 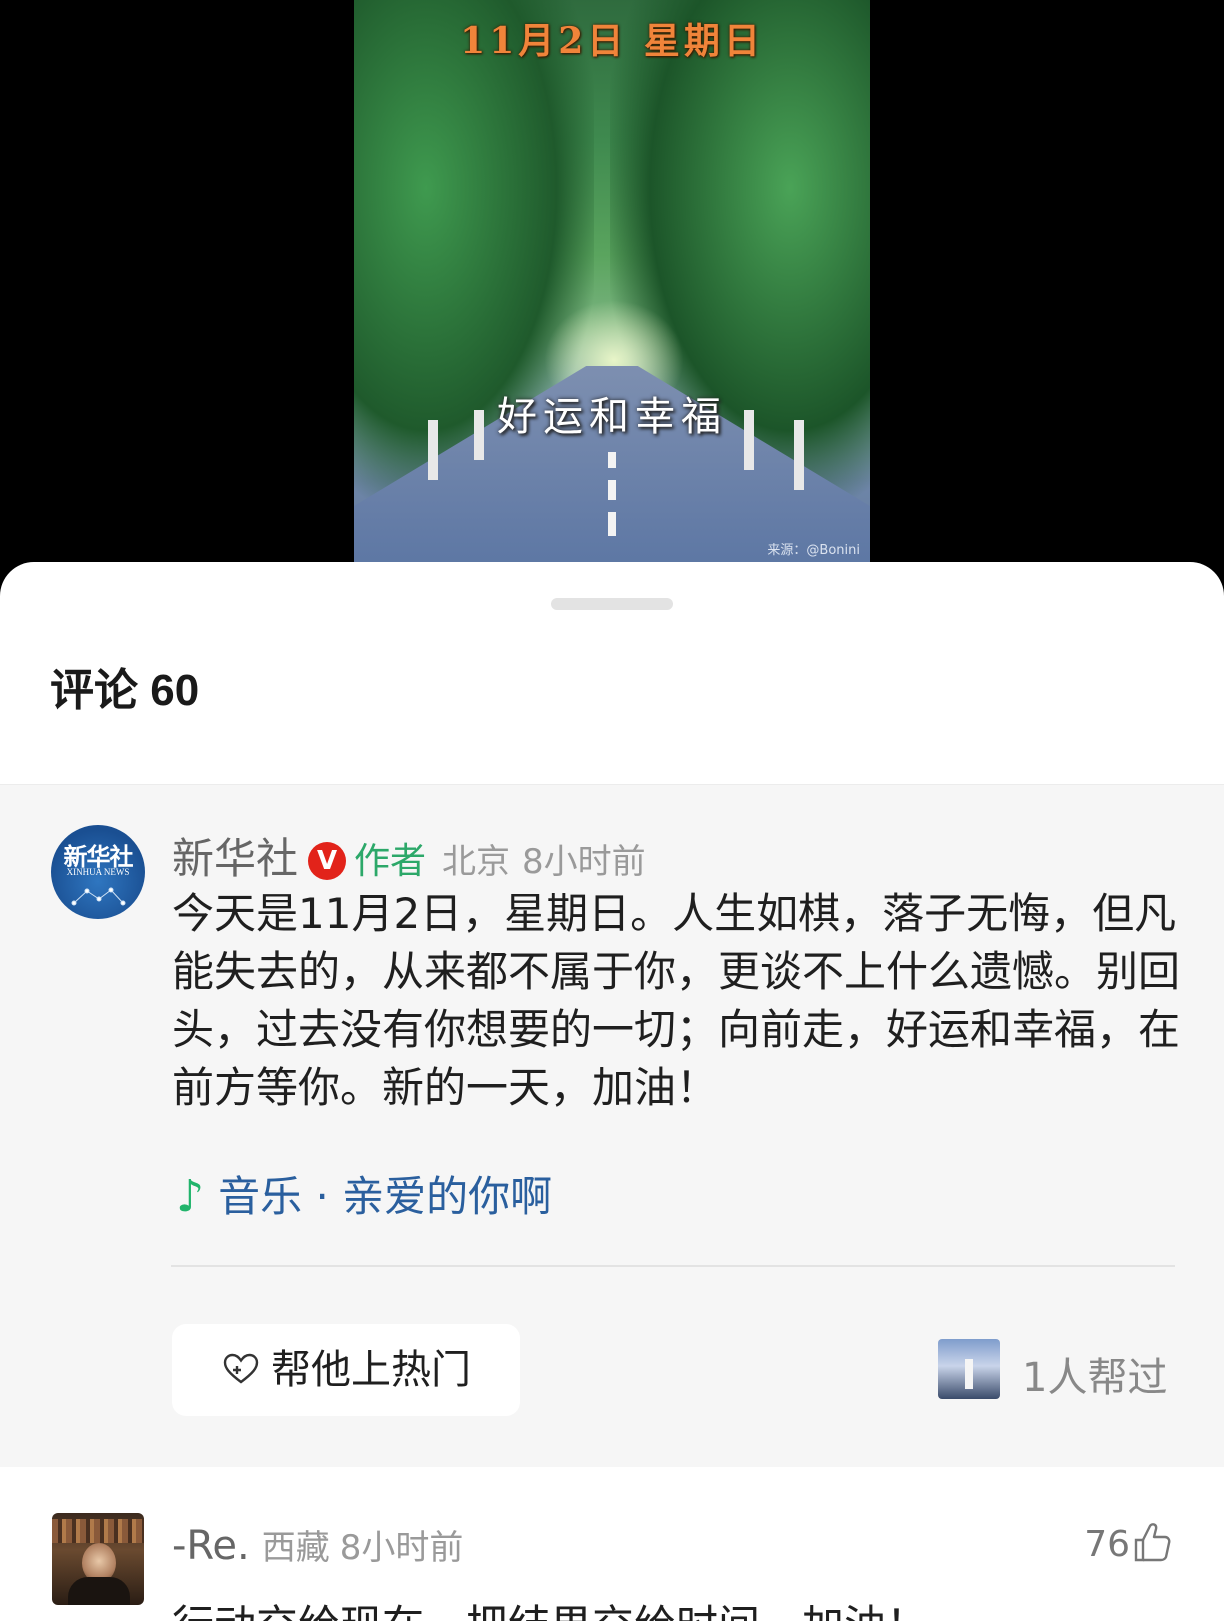 I want to click on author-location: 北京, so click(x=476, y=862).